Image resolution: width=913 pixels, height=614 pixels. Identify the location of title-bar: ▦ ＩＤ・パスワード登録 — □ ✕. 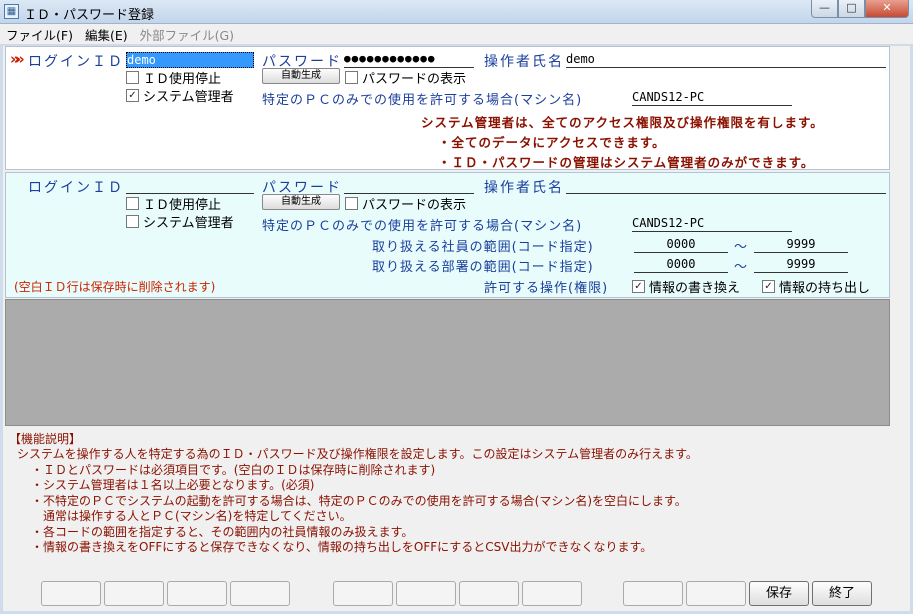
(456, 12).